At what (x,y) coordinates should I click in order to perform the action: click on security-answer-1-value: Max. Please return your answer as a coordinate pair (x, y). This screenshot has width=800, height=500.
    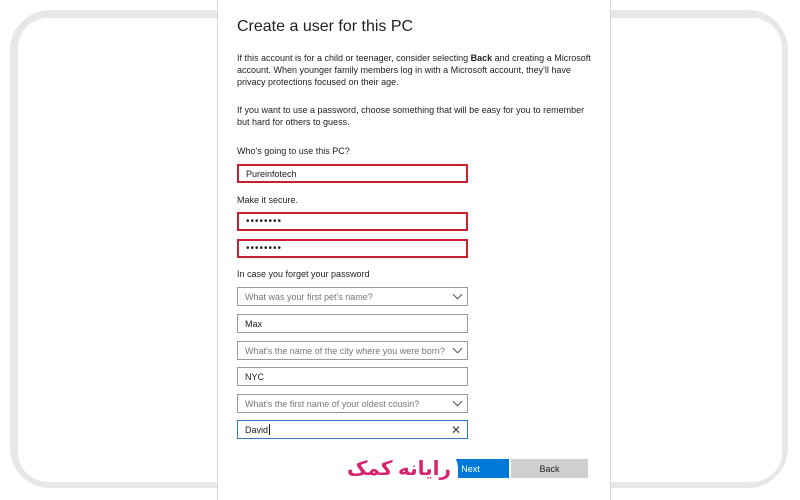
    Looking at the image, I should click on (254, 323).